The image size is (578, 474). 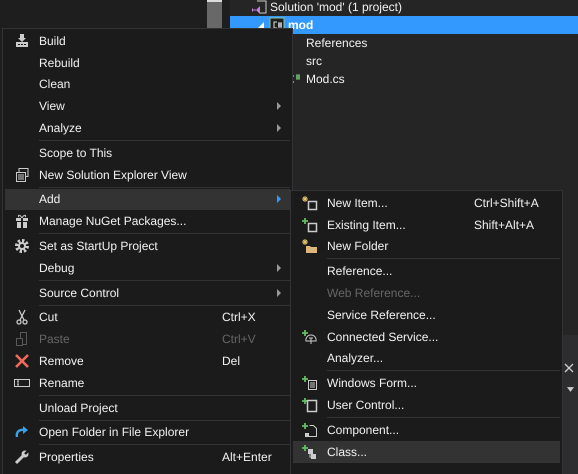 I want to click on new-folder-icon, so click(x=310, y=246).